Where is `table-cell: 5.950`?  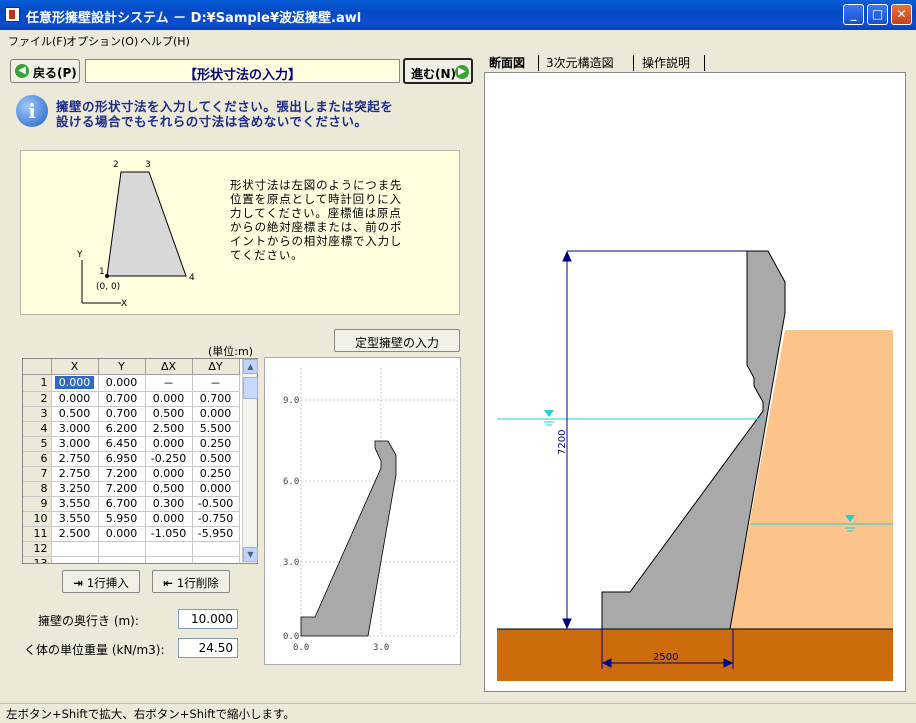 table-cell: 5.950 is located at coordinates (122, 519).